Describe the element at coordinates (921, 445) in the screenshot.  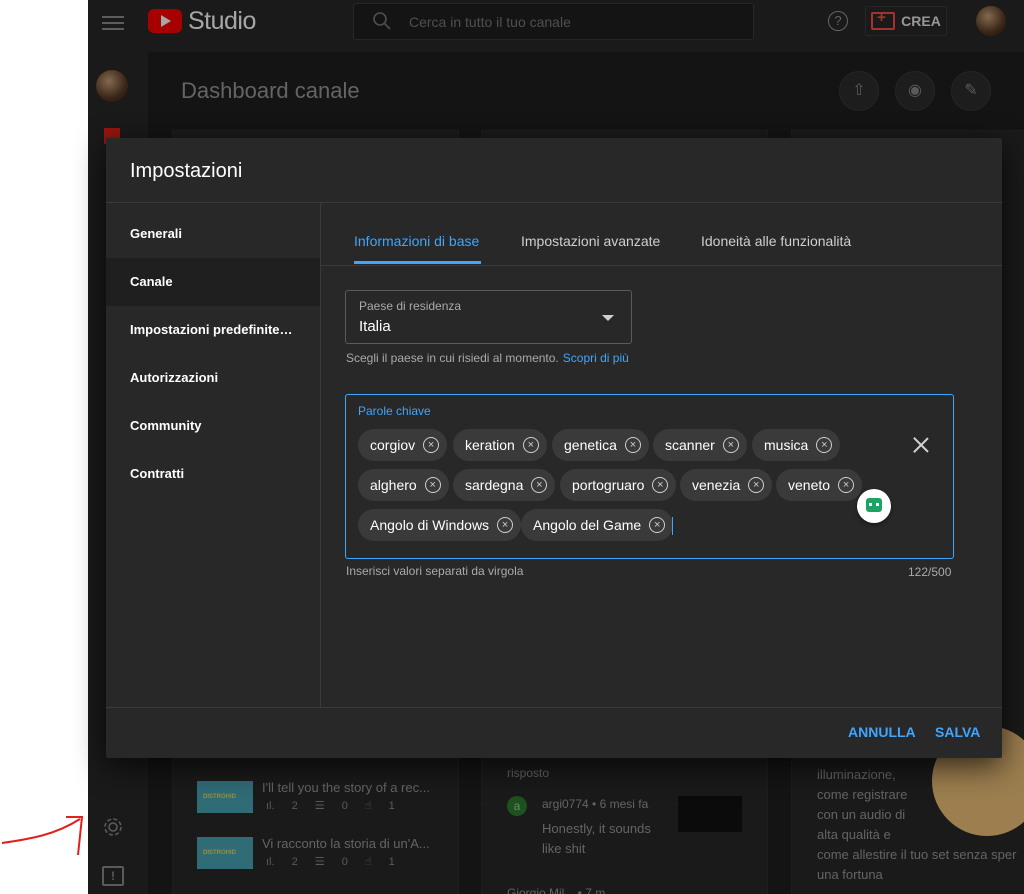
I see `clear-icon` at that location.